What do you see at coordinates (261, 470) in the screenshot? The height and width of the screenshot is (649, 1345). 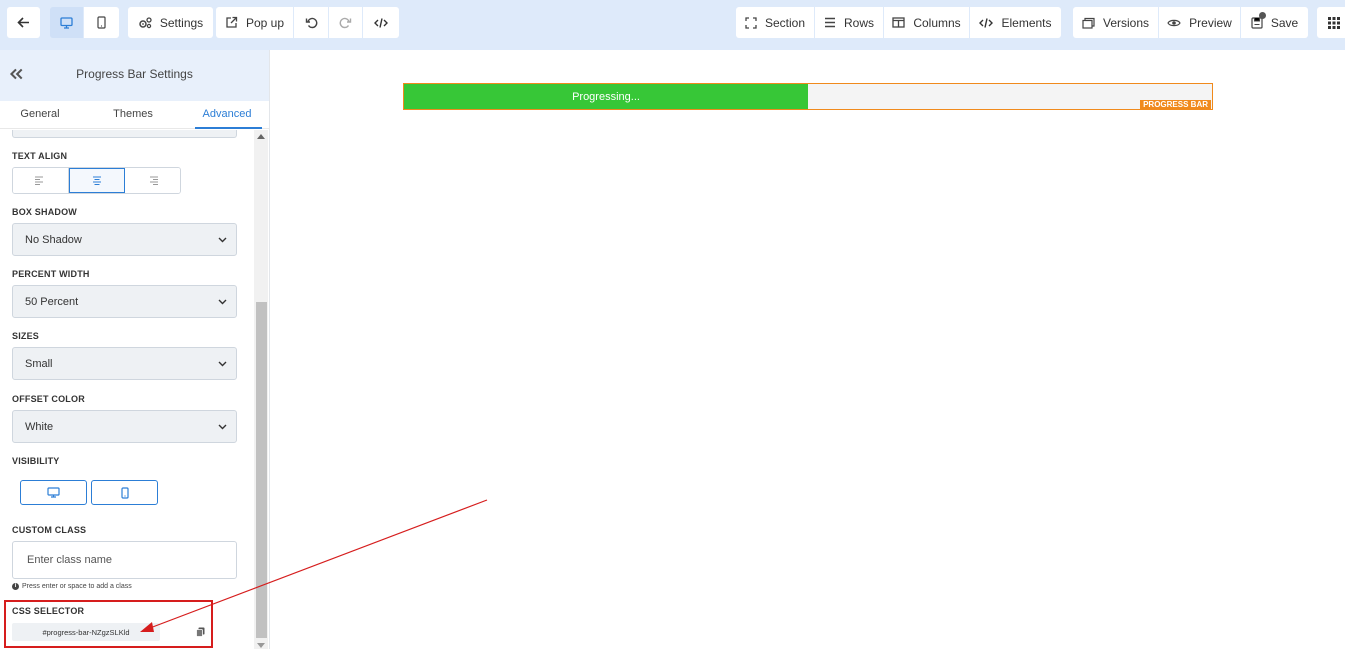 I see `sidebar-scrollbar-thumb` at bounding box center [261, 470].